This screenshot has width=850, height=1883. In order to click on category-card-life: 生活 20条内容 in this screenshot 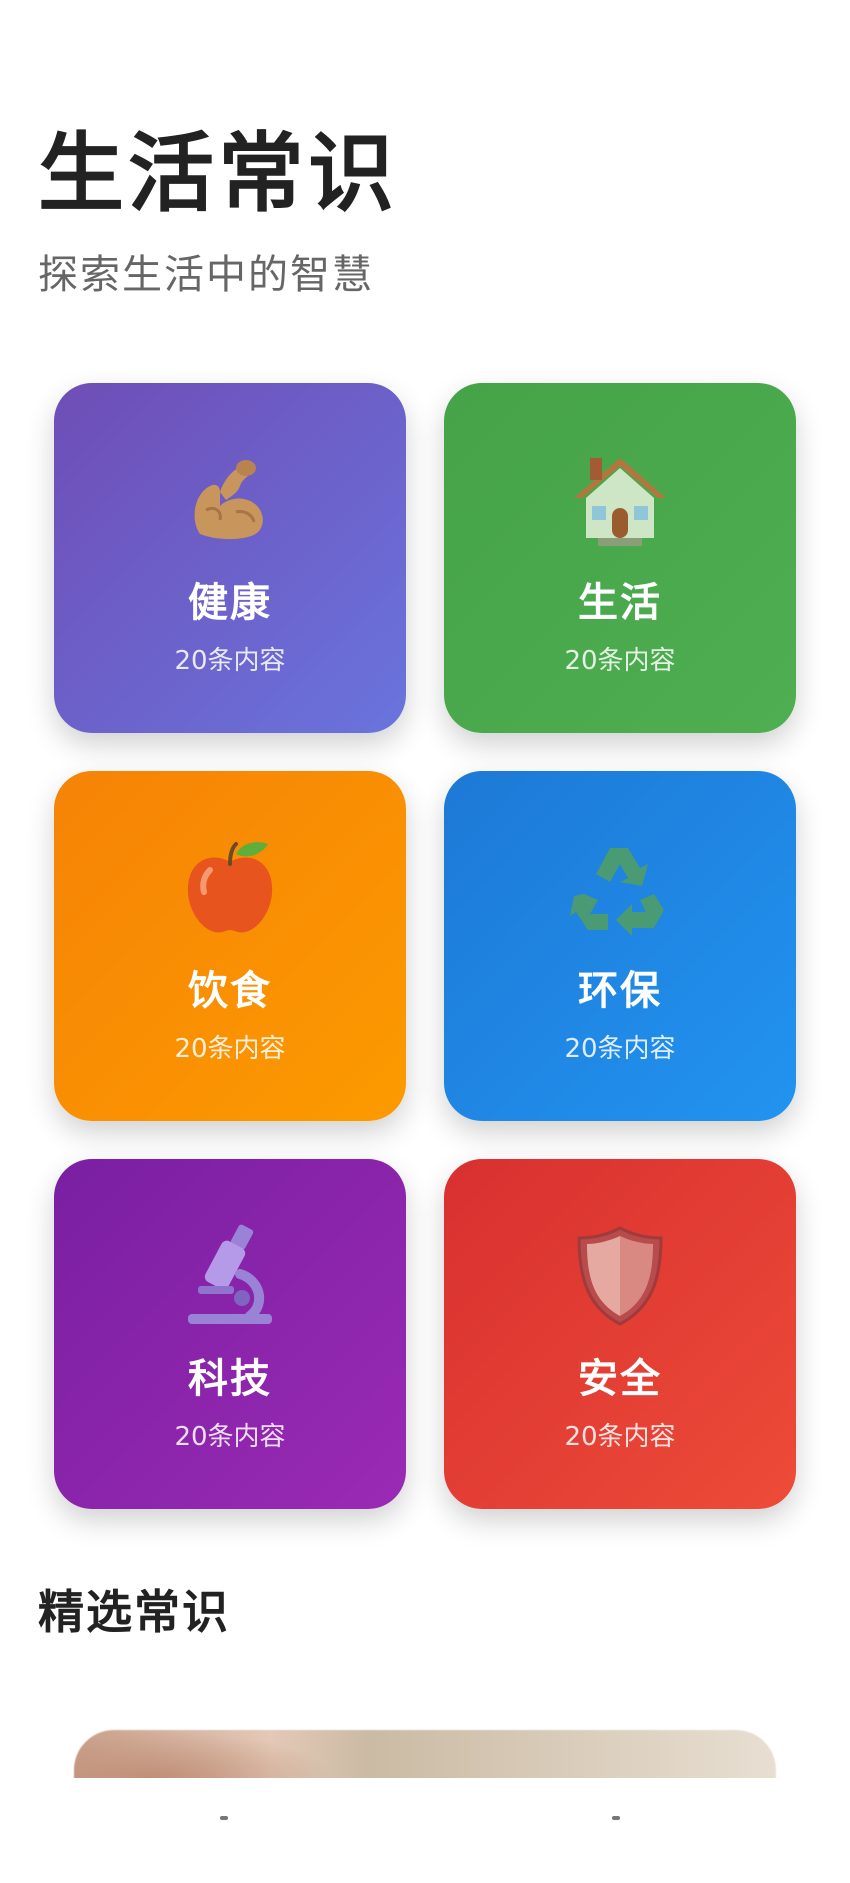, I will do `click(620, 558)`.